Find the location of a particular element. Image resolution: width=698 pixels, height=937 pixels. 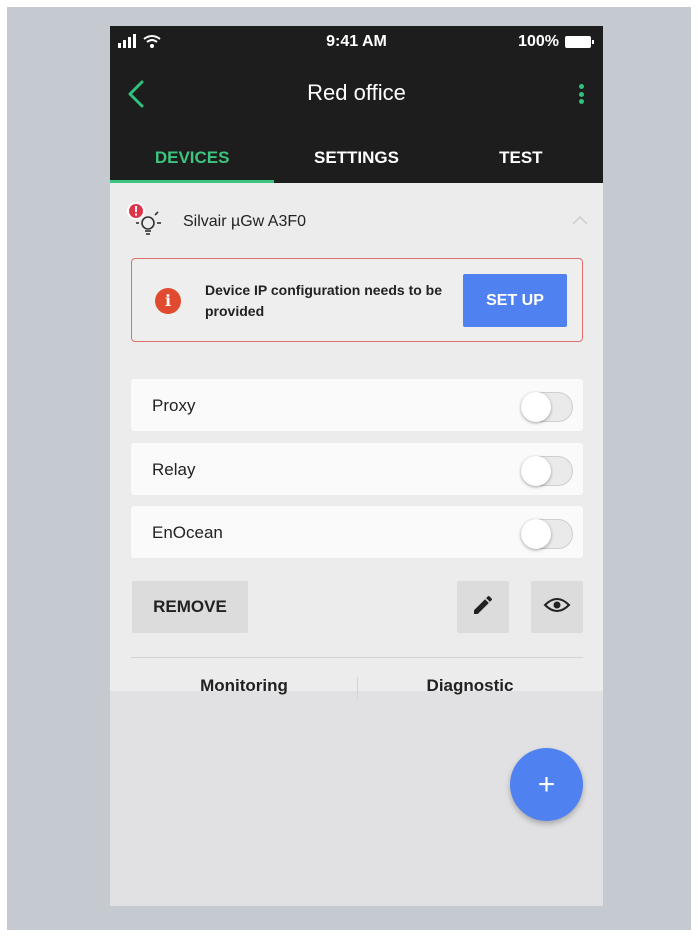

device-name: Silvair µGw A3F0 is located at coordinates (245, 221).